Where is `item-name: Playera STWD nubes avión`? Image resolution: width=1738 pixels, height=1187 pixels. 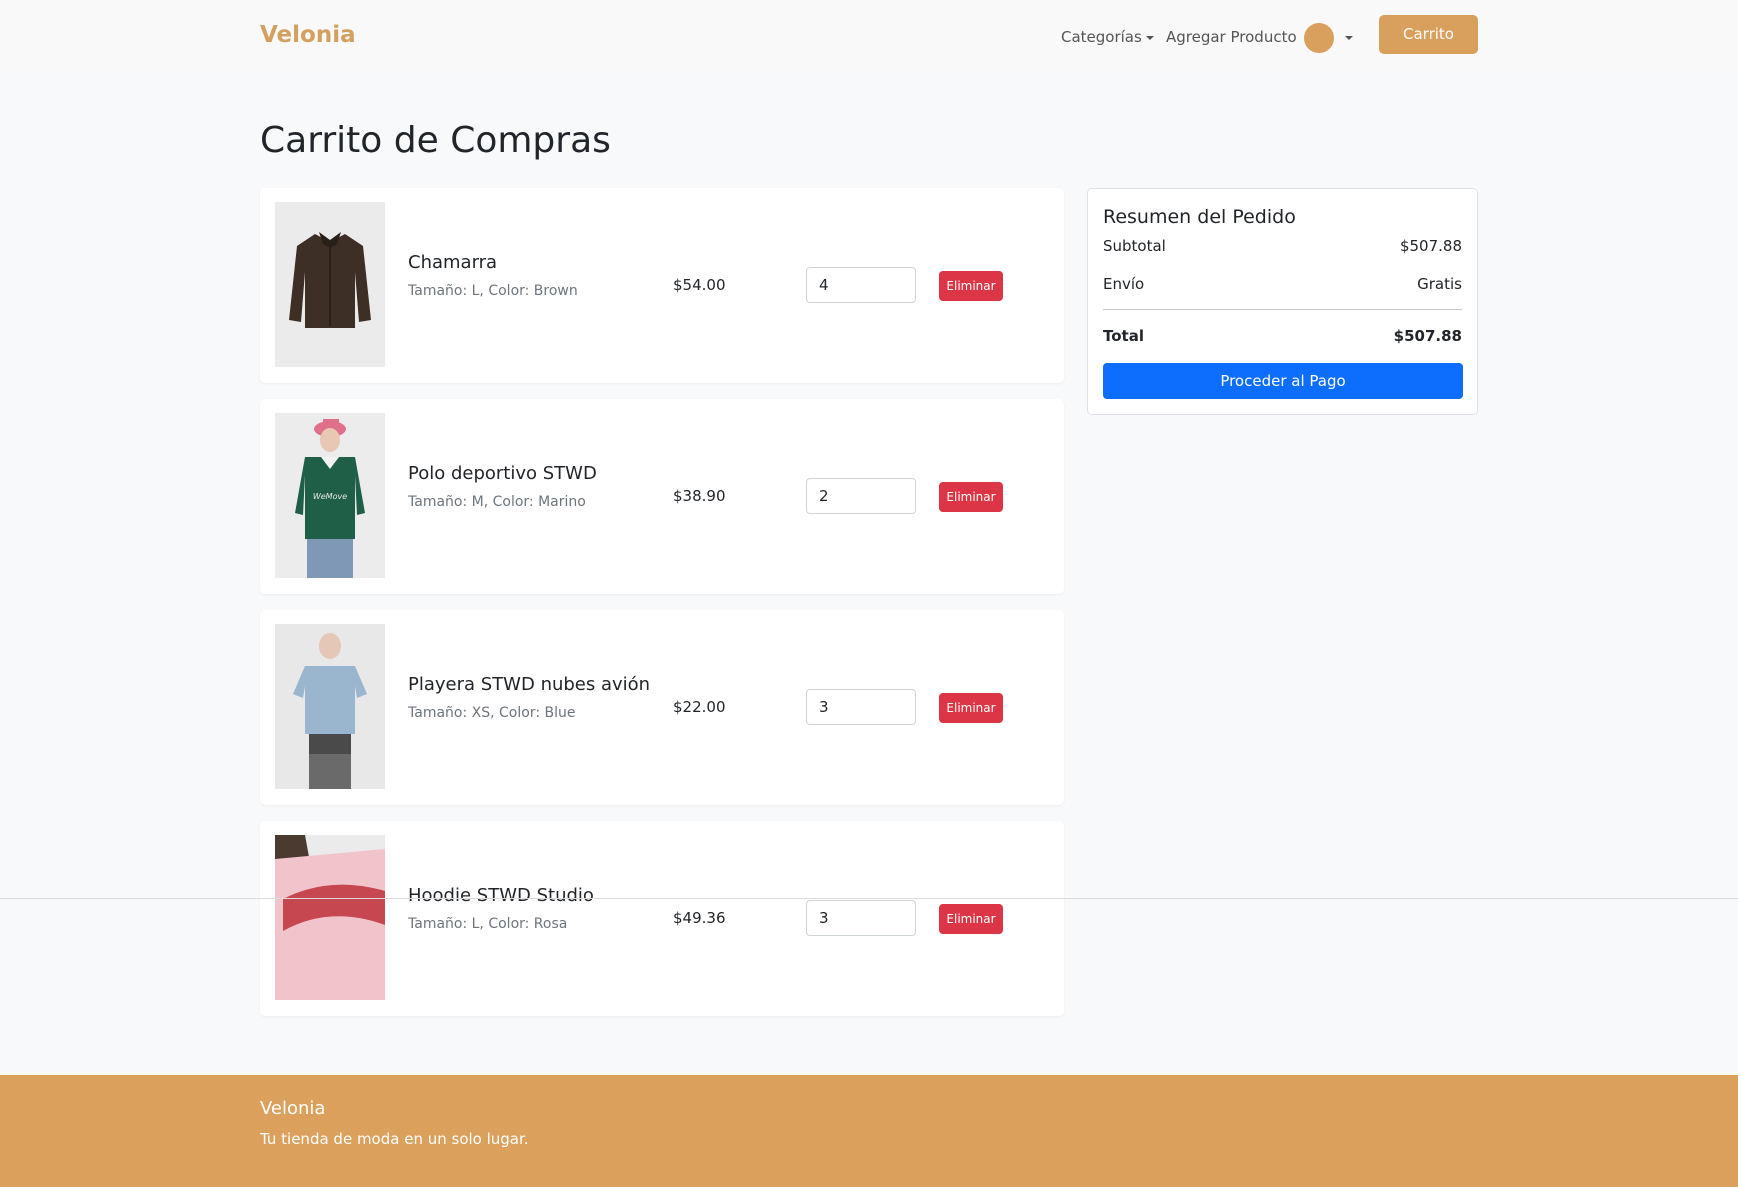
item-name: Playera STWD nubes avión is located at coordinates (529, 684).